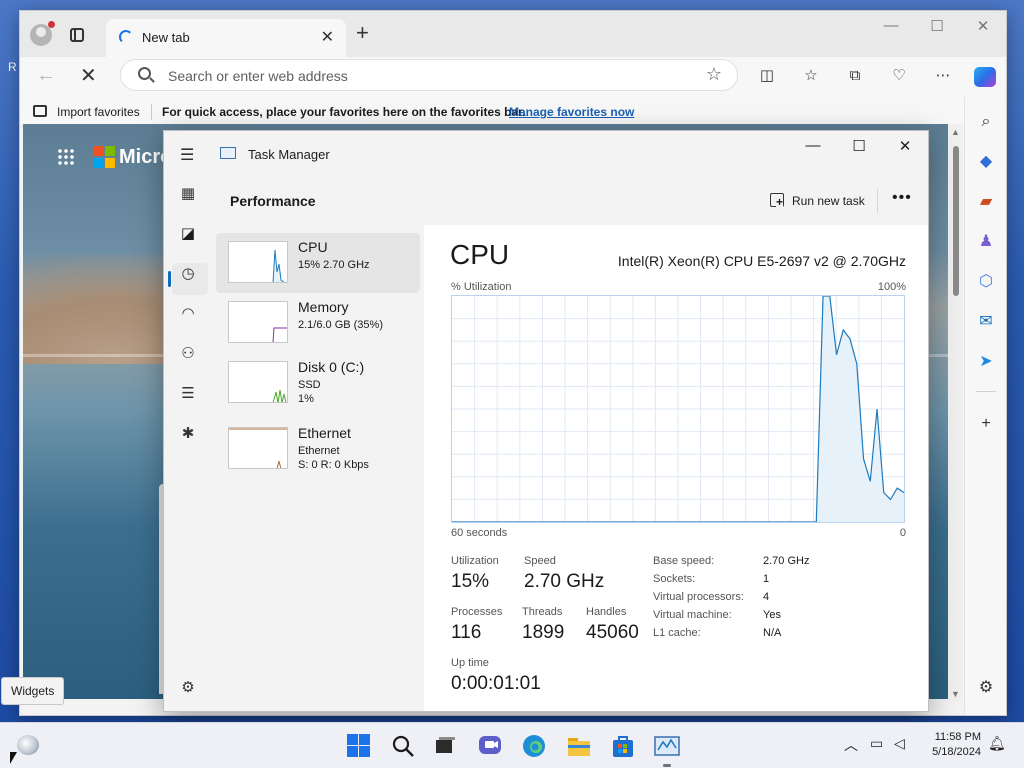 This screenshot has width=1024, height=768. I want to click on scroll-up-icon: ▲, so click(955, 132).